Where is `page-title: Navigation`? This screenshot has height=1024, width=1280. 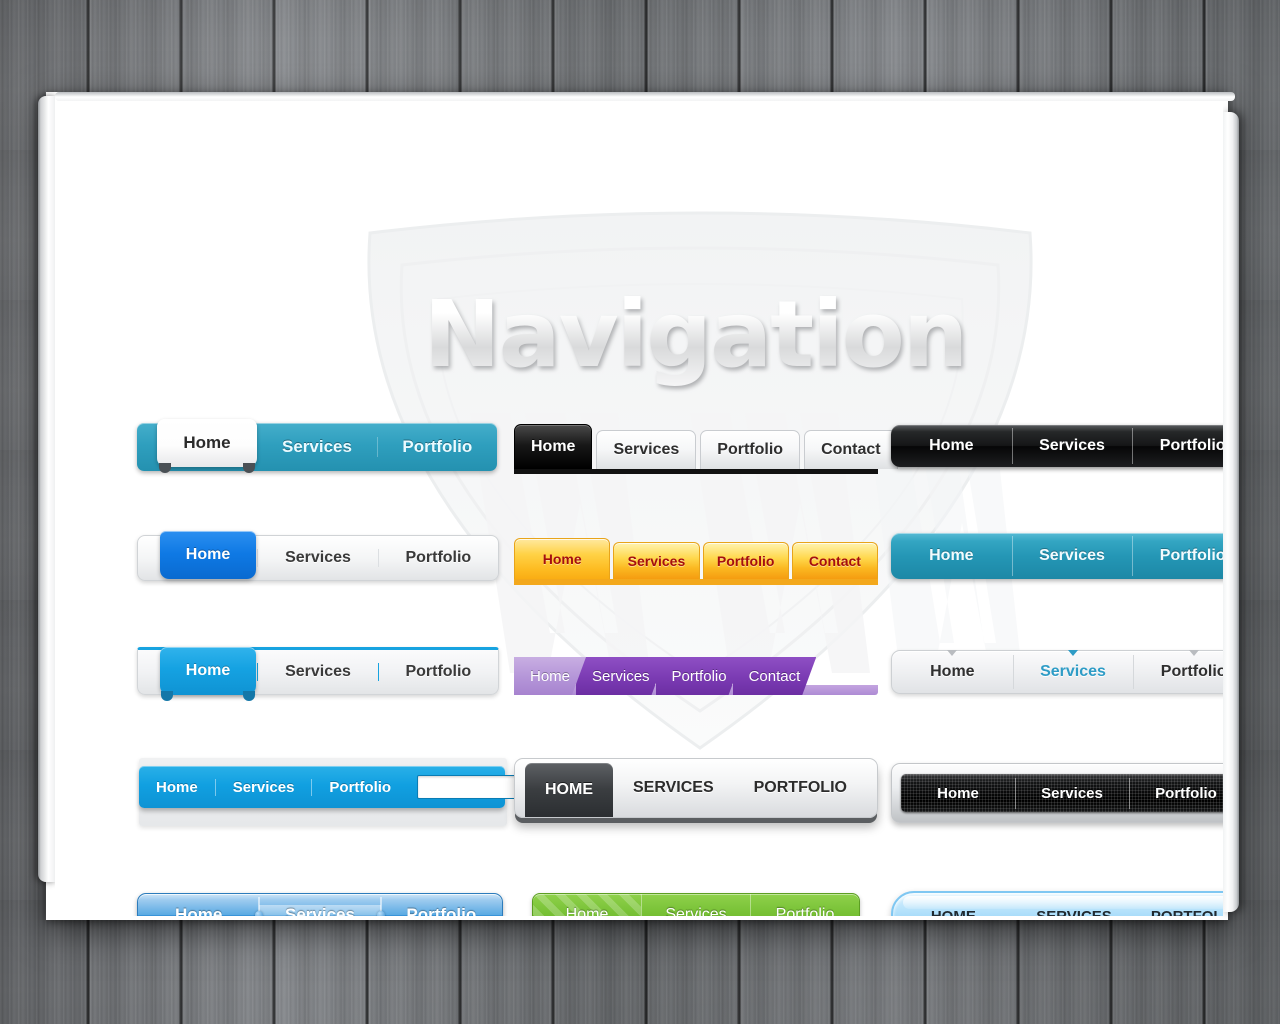 page-title: Navigation is located at coordinates (639, 334).